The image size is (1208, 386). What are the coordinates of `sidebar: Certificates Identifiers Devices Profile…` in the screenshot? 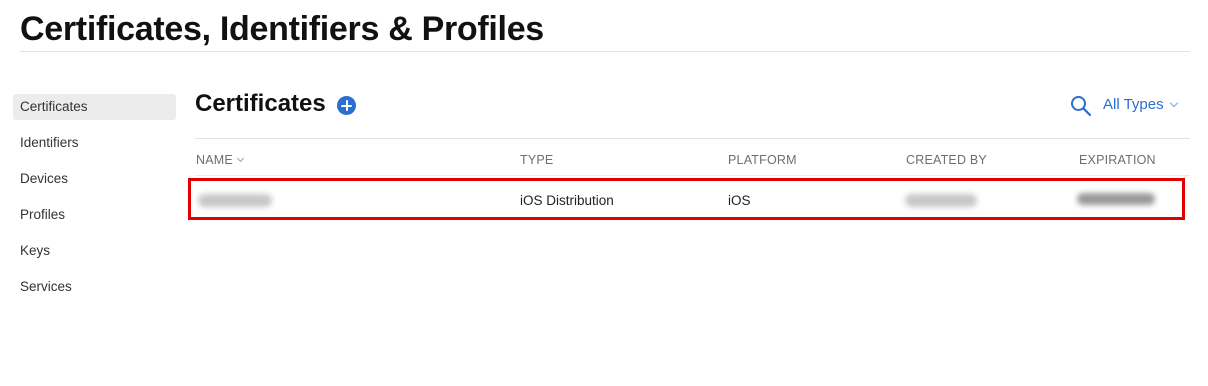 It's located at (94, 202).